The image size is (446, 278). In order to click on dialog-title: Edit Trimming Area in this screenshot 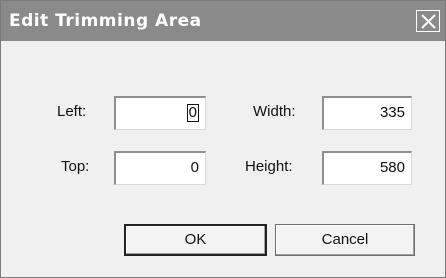, I will do `click(105, 21)`.